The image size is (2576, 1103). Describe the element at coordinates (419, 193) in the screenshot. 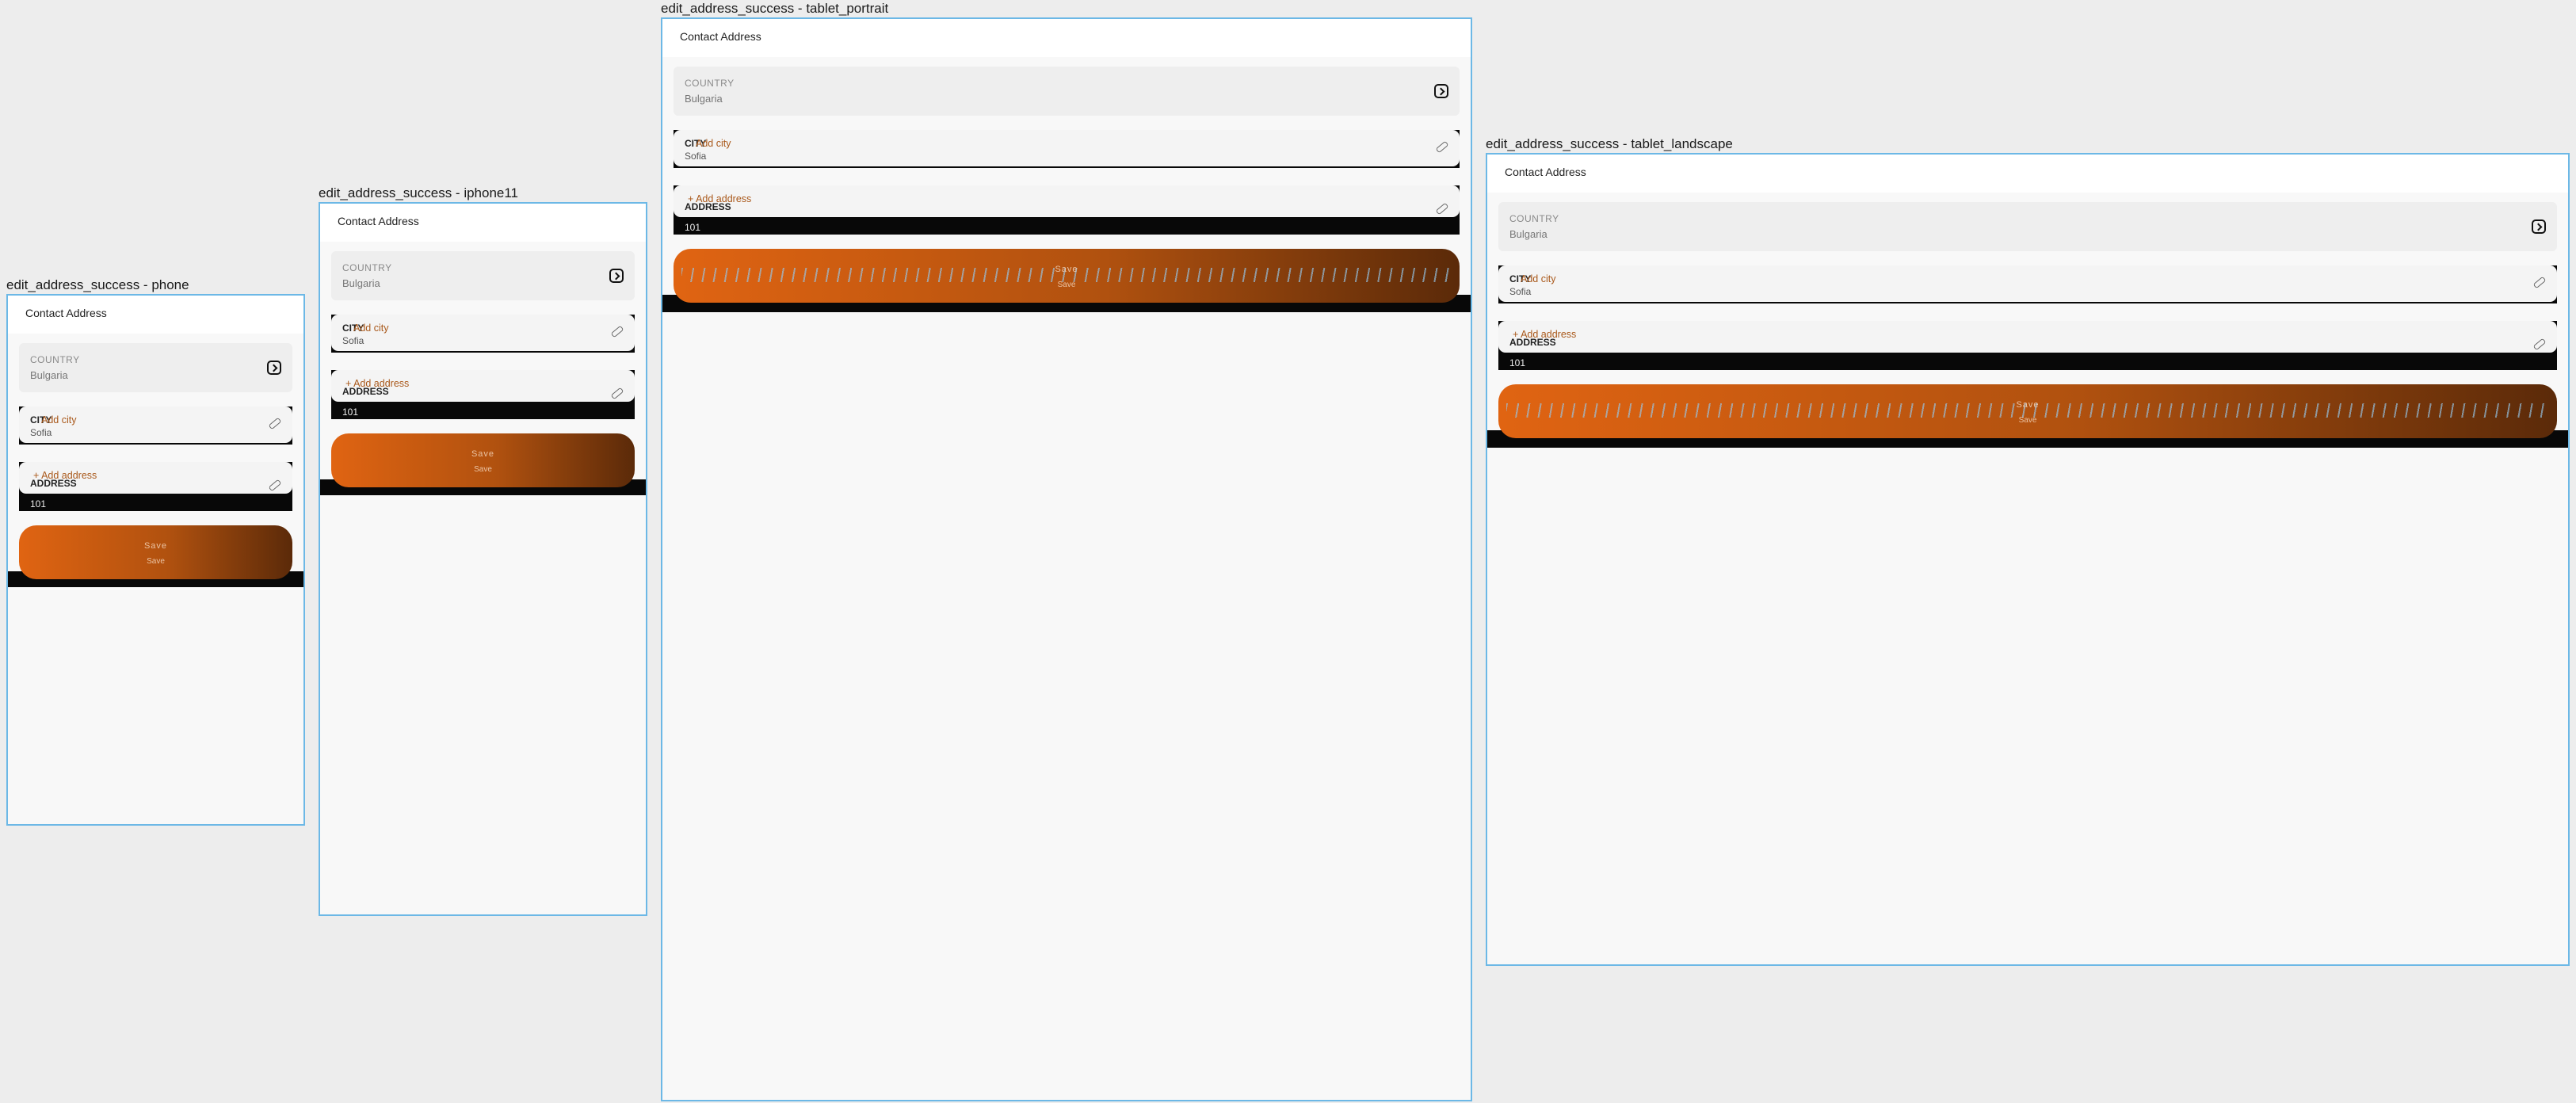

I see `frame-title-iphone11: edit_address_success - iphone11` at that location.